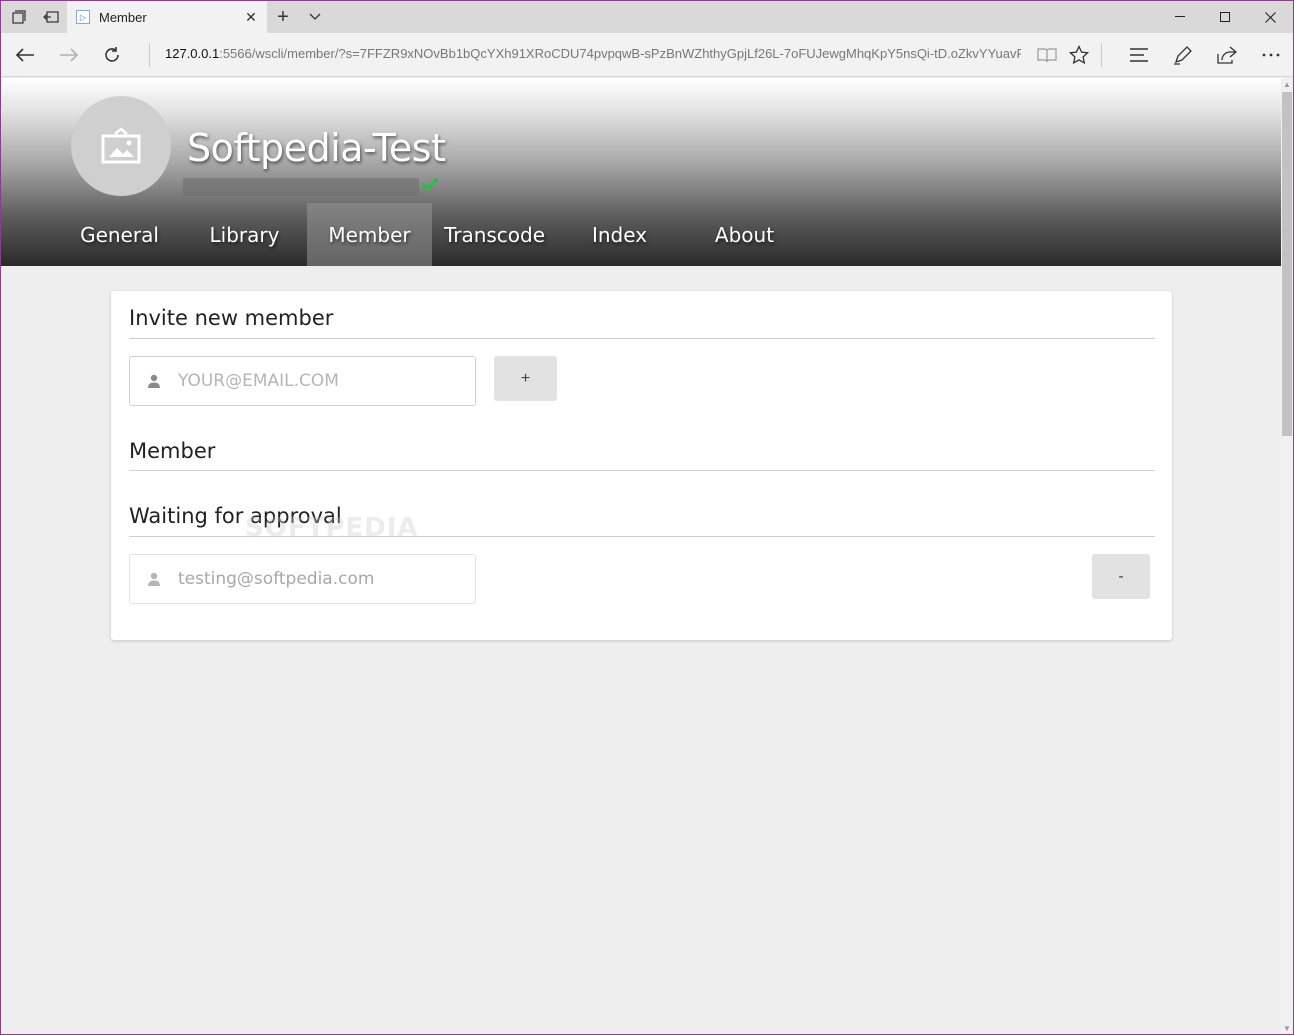 Image resolution: width=1294 pixels, height=1035 pixels. I want to click on invite-title: Invite new member, so click(231, 318).